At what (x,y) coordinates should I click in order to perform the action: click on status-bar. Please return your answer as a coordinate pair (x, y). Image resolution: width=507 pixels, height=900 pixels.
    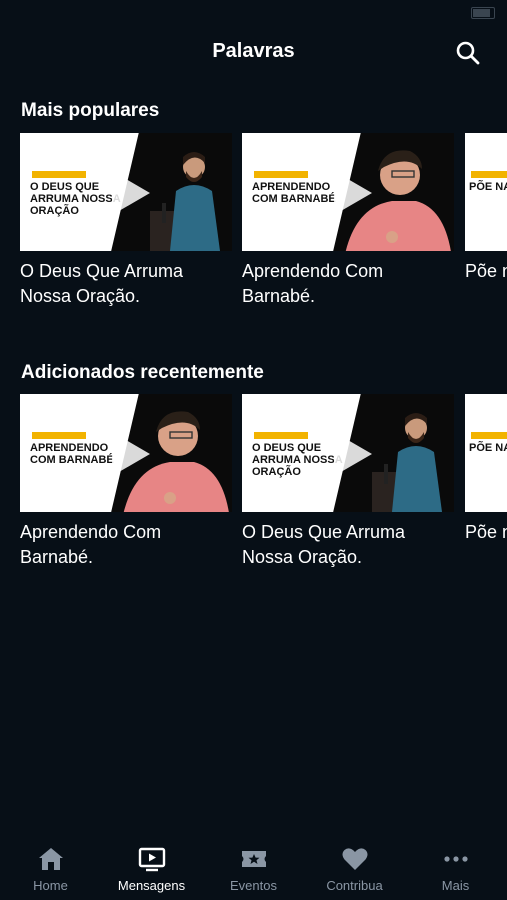
    Looking at the image, I should click on (253, 13).